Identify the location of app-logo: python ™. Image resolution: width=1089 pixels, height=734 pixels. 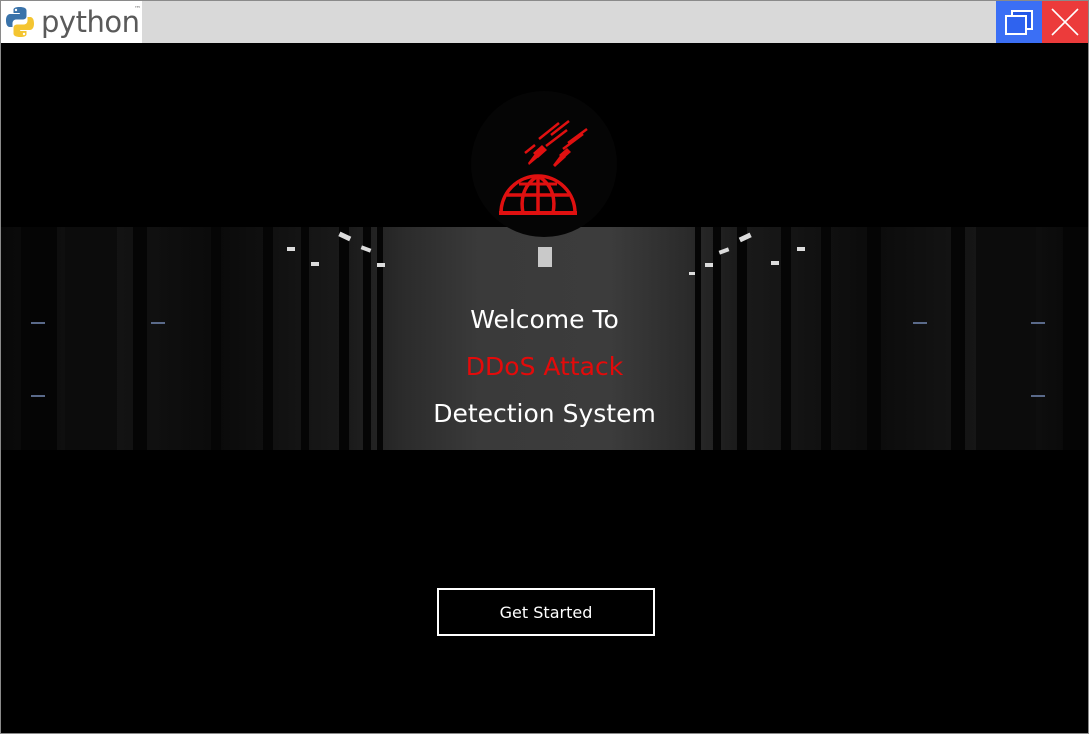
(71, 22).